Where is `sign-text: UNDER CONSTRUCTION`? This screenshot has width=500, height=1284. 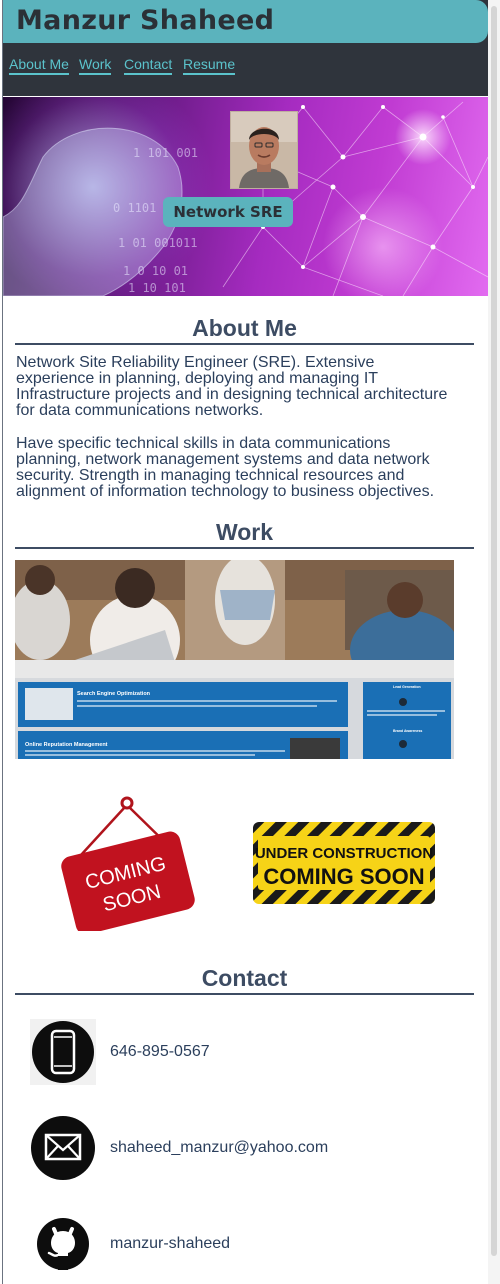
sign-text: UNDER CONSTRUCTION is located at coordinates (344, 853).